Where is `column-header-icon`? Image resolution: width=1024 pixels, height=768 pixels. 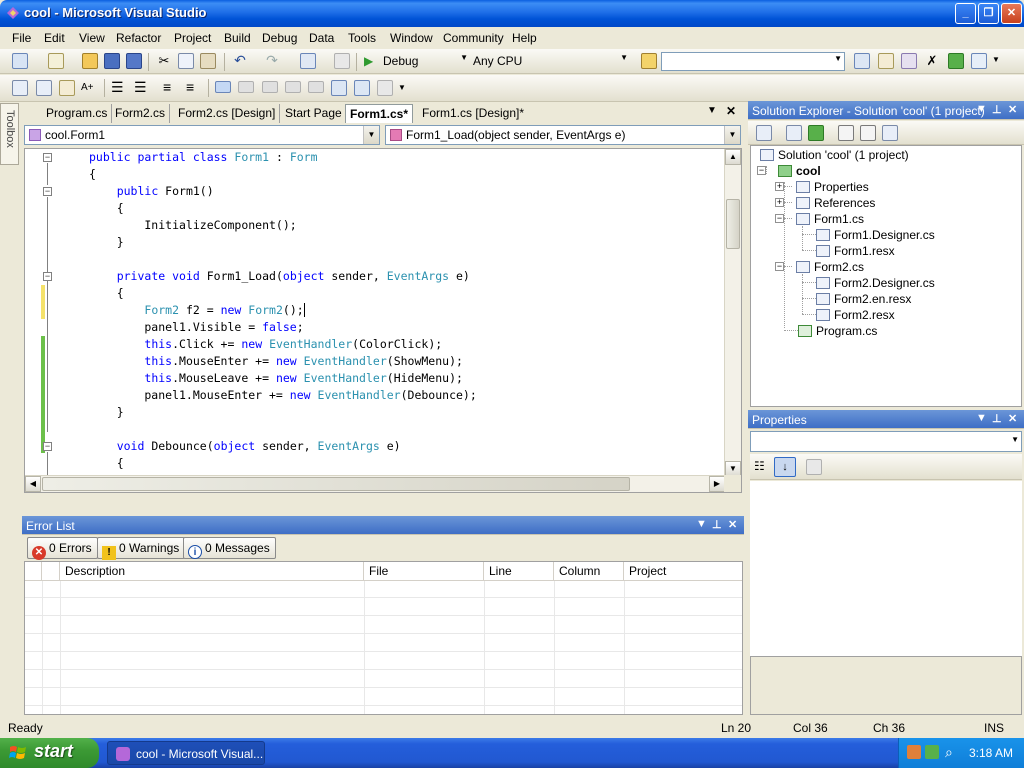 column-header-icon is located at coordinates (33, 571).